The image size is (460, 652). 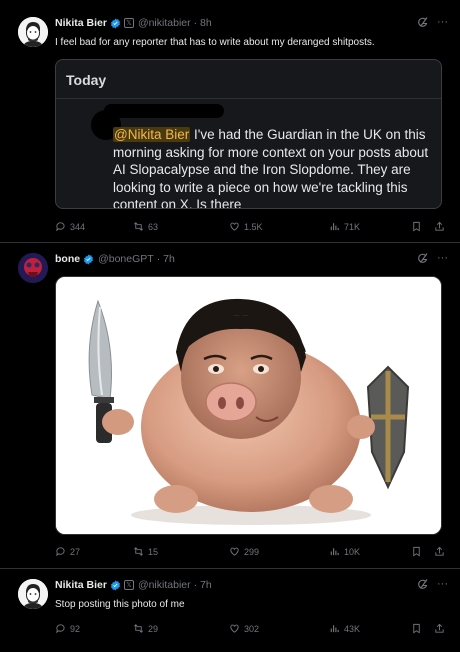 What do you see at coordinates (67, 259) in the screenshot?
I see `author-name: bone` at bounding box center [67, 259].